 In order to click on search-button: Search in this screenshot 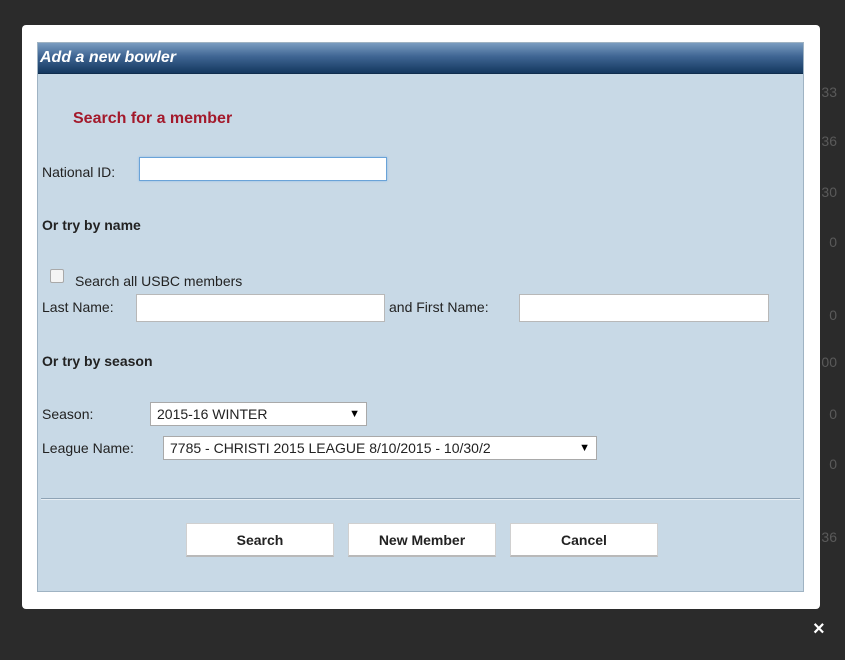, I will do `click(260, 540)`.